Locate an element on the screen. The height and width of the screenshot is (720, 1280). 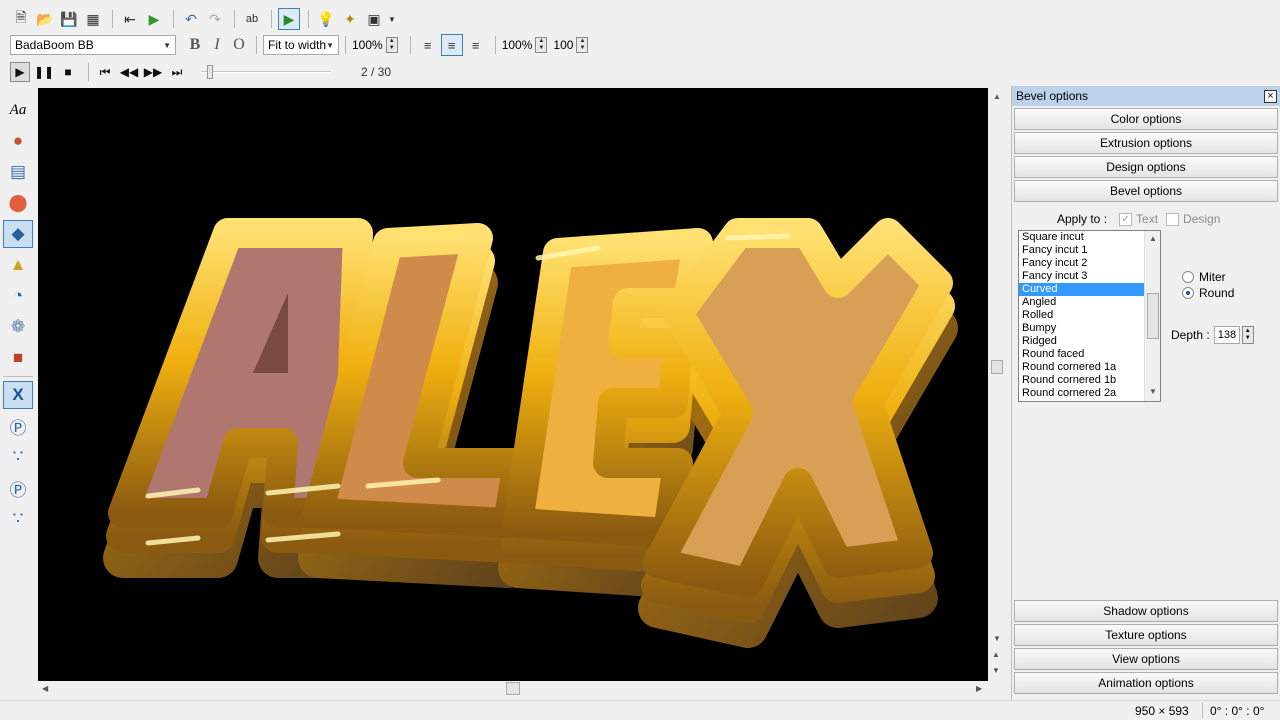
scroll-left-icon: ◀ is located at coordinates (45, 688).